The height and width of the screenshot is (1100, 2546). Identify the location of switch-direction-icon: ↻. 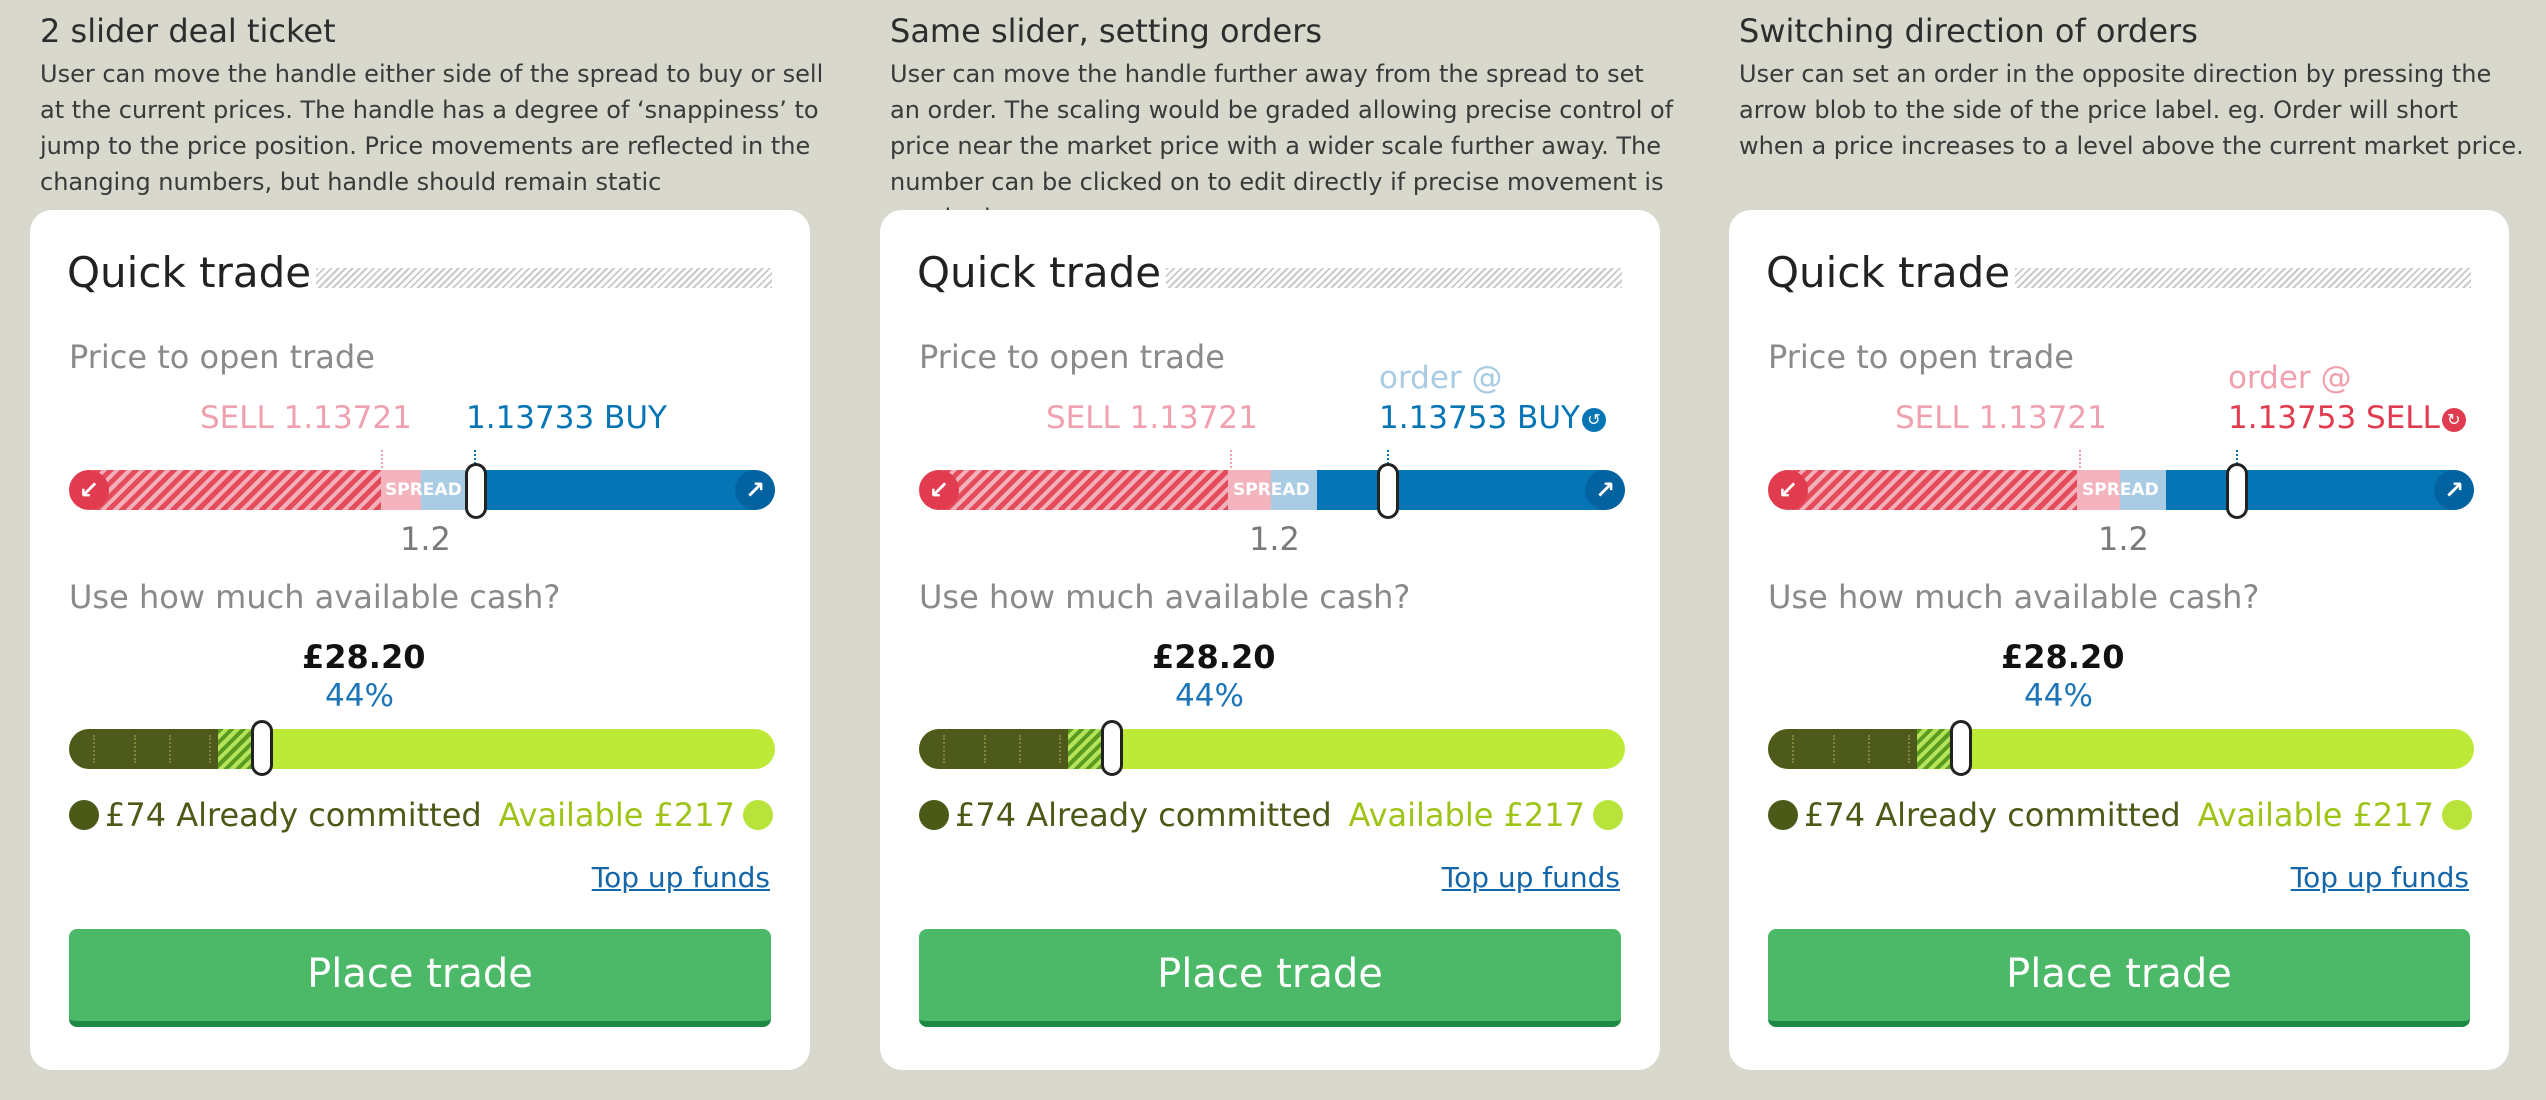
(2453, 420).